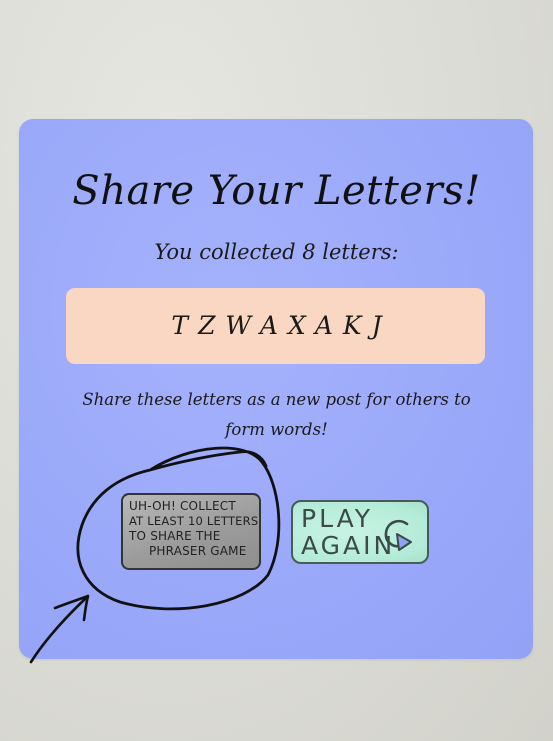 This screenshot has width=553, height=741. I want to click on collected-letters: TZWAXAKJ, so click(281, 325).